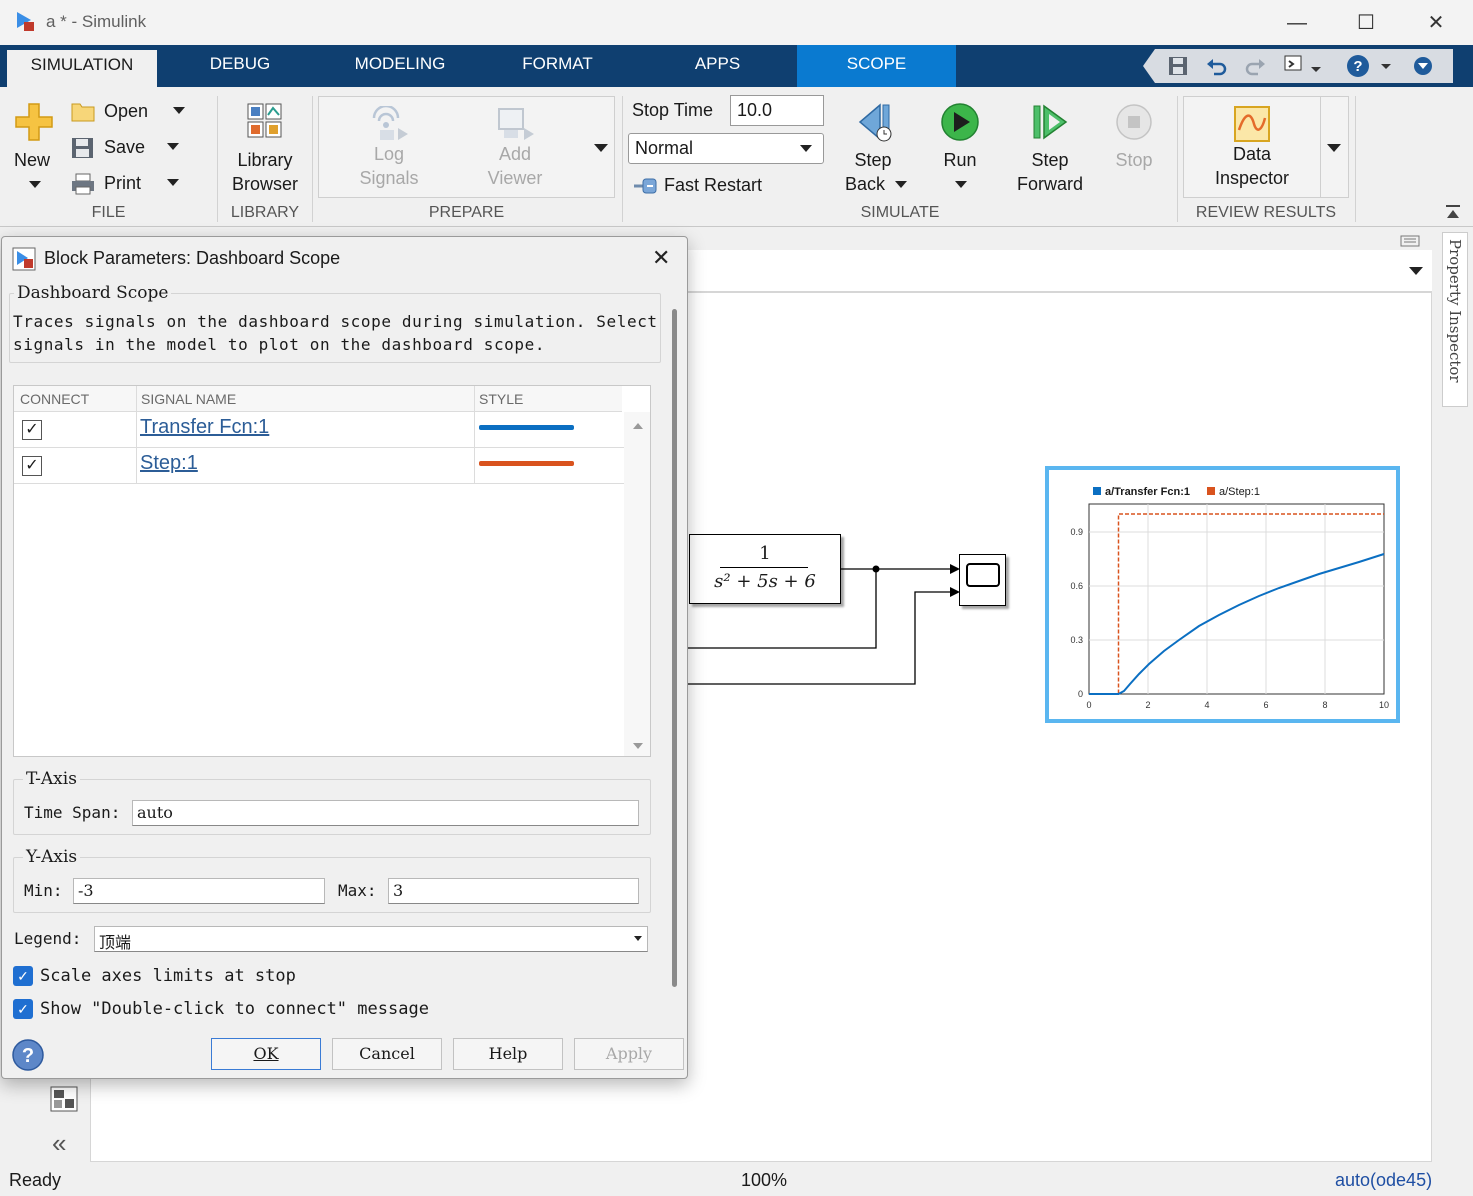  I want to click on show-message-checkbox: ✓, so click(23, 1009).